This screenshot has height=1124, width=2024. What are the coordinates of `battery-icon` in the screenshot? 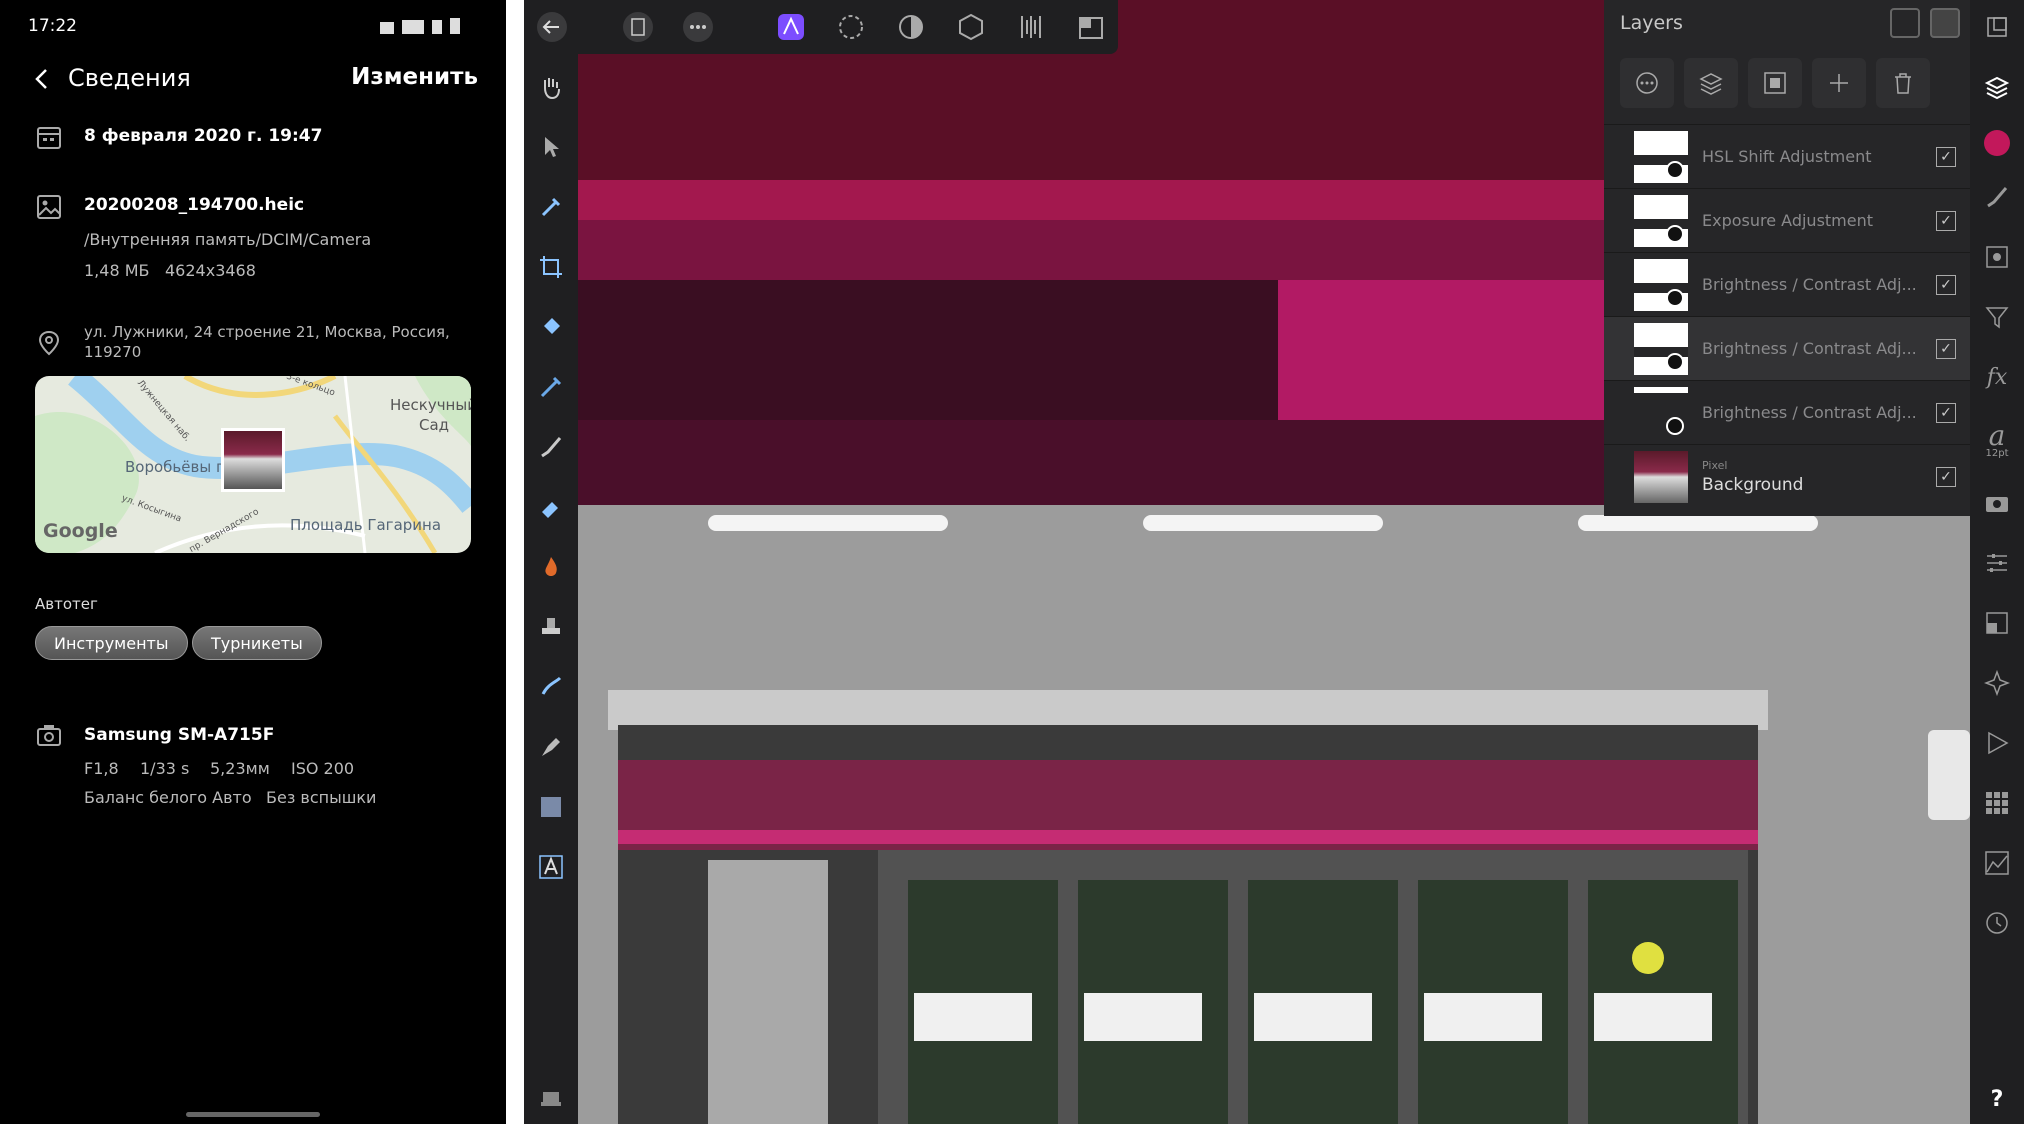 It's located at (455, 26).